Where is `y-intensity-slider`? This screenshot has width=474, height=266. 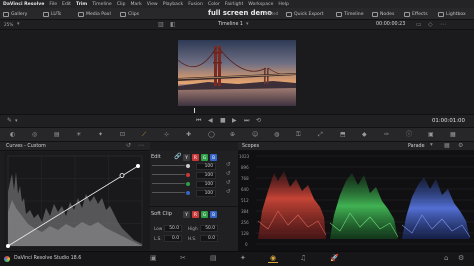 y-intensity-slider is located at coordinates (168, 168).